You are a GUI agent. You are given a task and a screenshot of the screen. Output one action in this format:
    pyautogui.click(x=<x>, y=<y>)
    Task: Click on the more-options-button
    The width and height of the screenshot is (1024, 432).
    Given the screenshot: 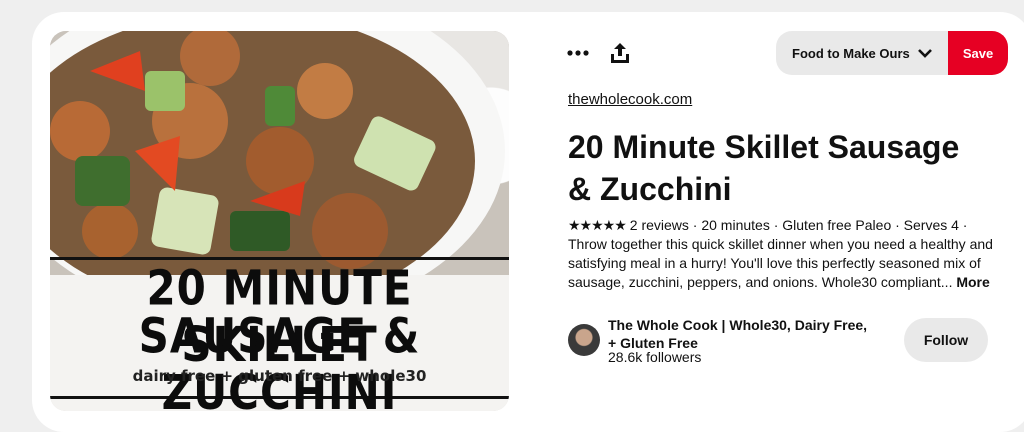 What is the action you would take?
    pyautogui.click(x=578, y=53)
    